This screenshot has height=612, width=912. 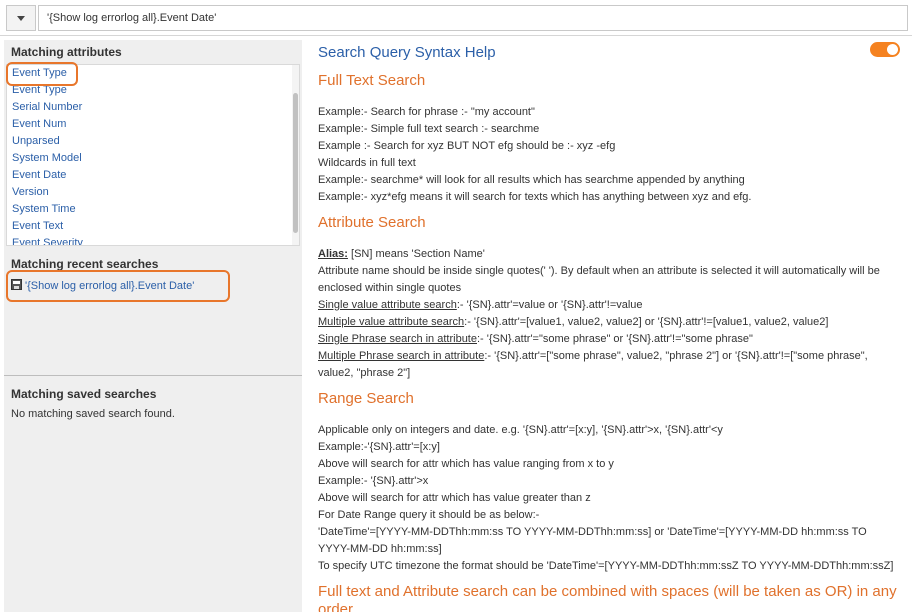 I want to click on search-input: '{Show log errorlog all}.Event Date', so click(x=473, y=18).